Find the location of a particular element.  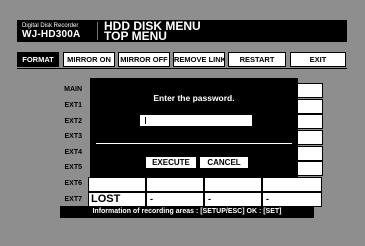

menu-format-button: FORMAT is located at coordinates (38, 59).